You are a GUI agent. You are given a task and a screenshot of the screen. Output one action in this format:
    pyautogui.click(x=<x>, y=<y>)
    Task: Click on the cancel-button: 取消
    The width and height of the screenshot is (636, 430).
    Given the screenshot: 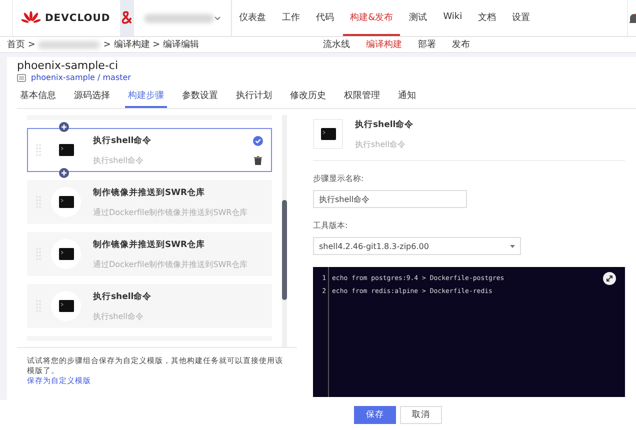 What is the action you would take?
    pyautogui.click(x=421, y=415)
    